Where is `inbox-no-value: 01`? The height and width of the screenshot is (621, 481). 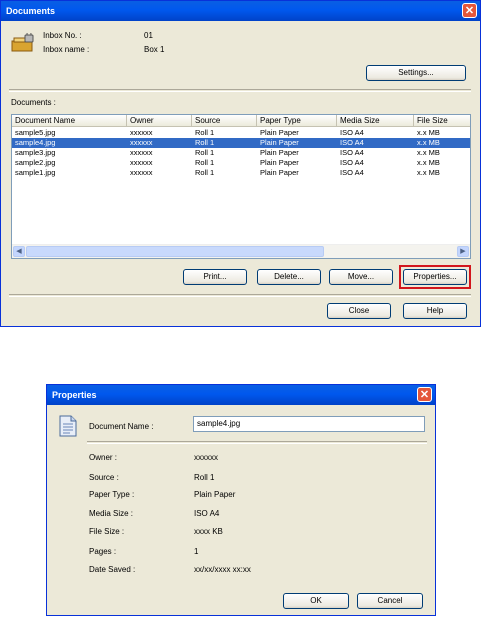 inbox-no-value: 01 is located at coordinates (148, 35).